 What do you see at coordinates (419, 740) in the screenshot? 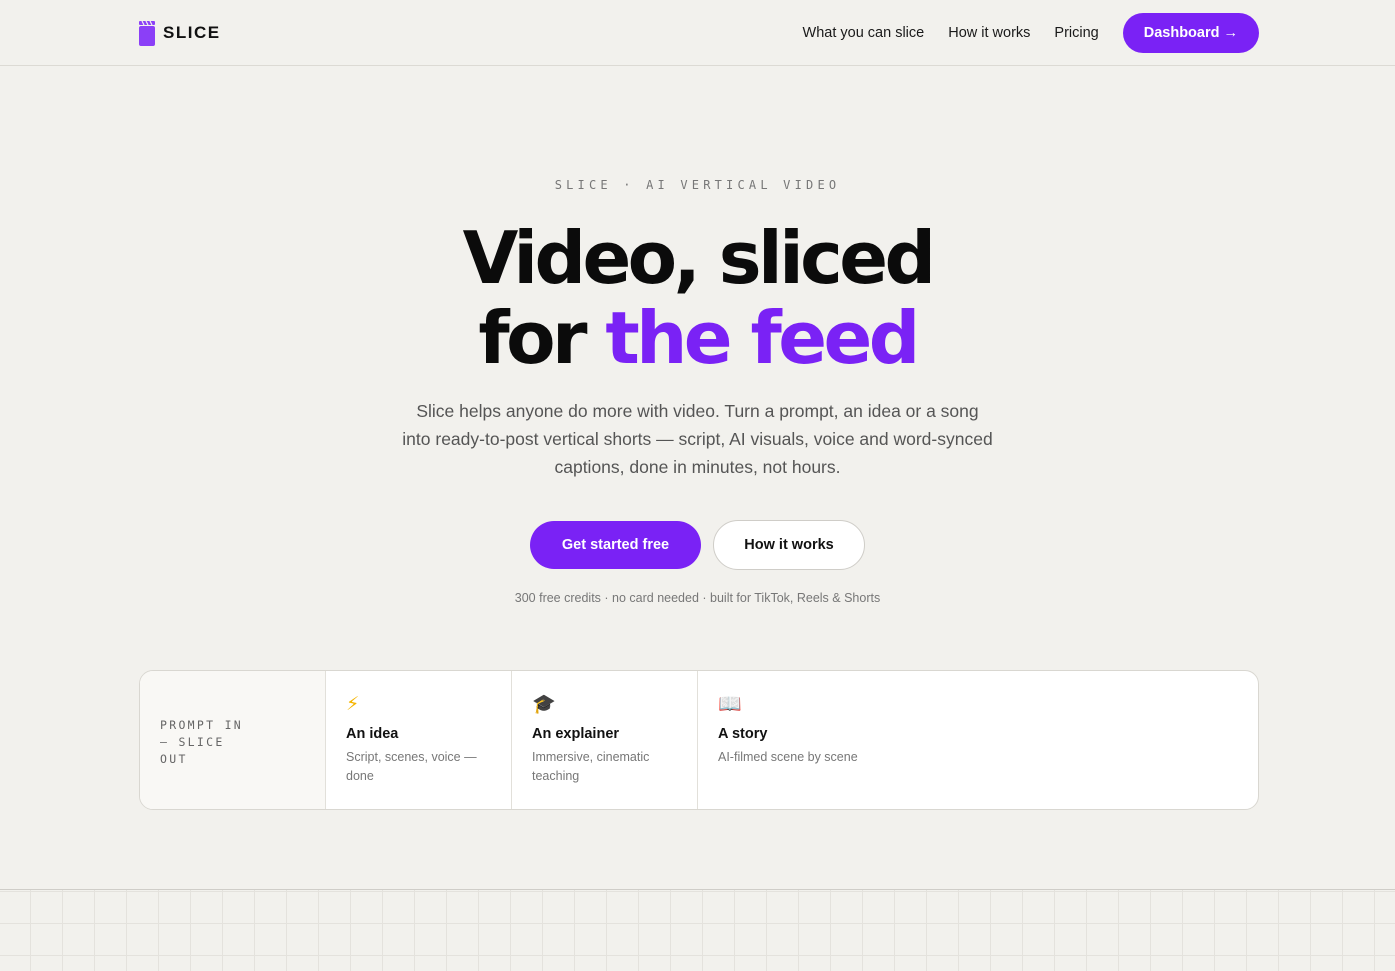
I see `use-case-card-idea: ⚡ An idea Script, scenes, voice — done` at bounding box center [419, 740].